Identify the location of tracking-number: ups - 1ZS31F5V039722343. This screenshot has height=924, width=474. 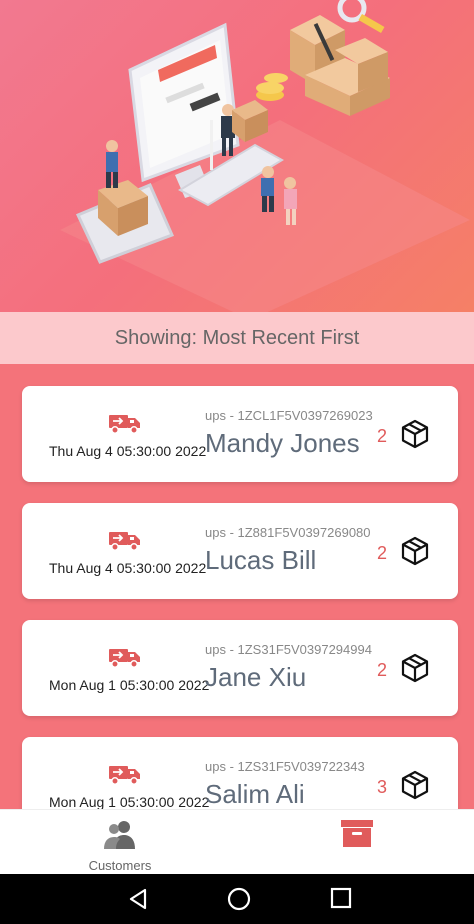
(285, 766).